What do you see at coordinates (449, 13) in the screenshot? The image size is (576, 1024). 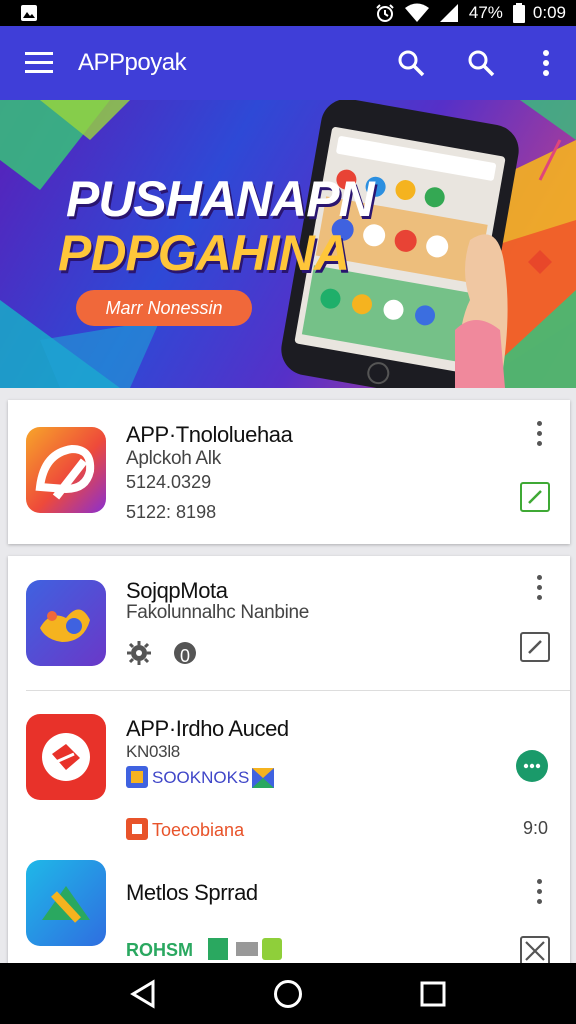 I see `signal-icon` at bounding box center [449, 13].